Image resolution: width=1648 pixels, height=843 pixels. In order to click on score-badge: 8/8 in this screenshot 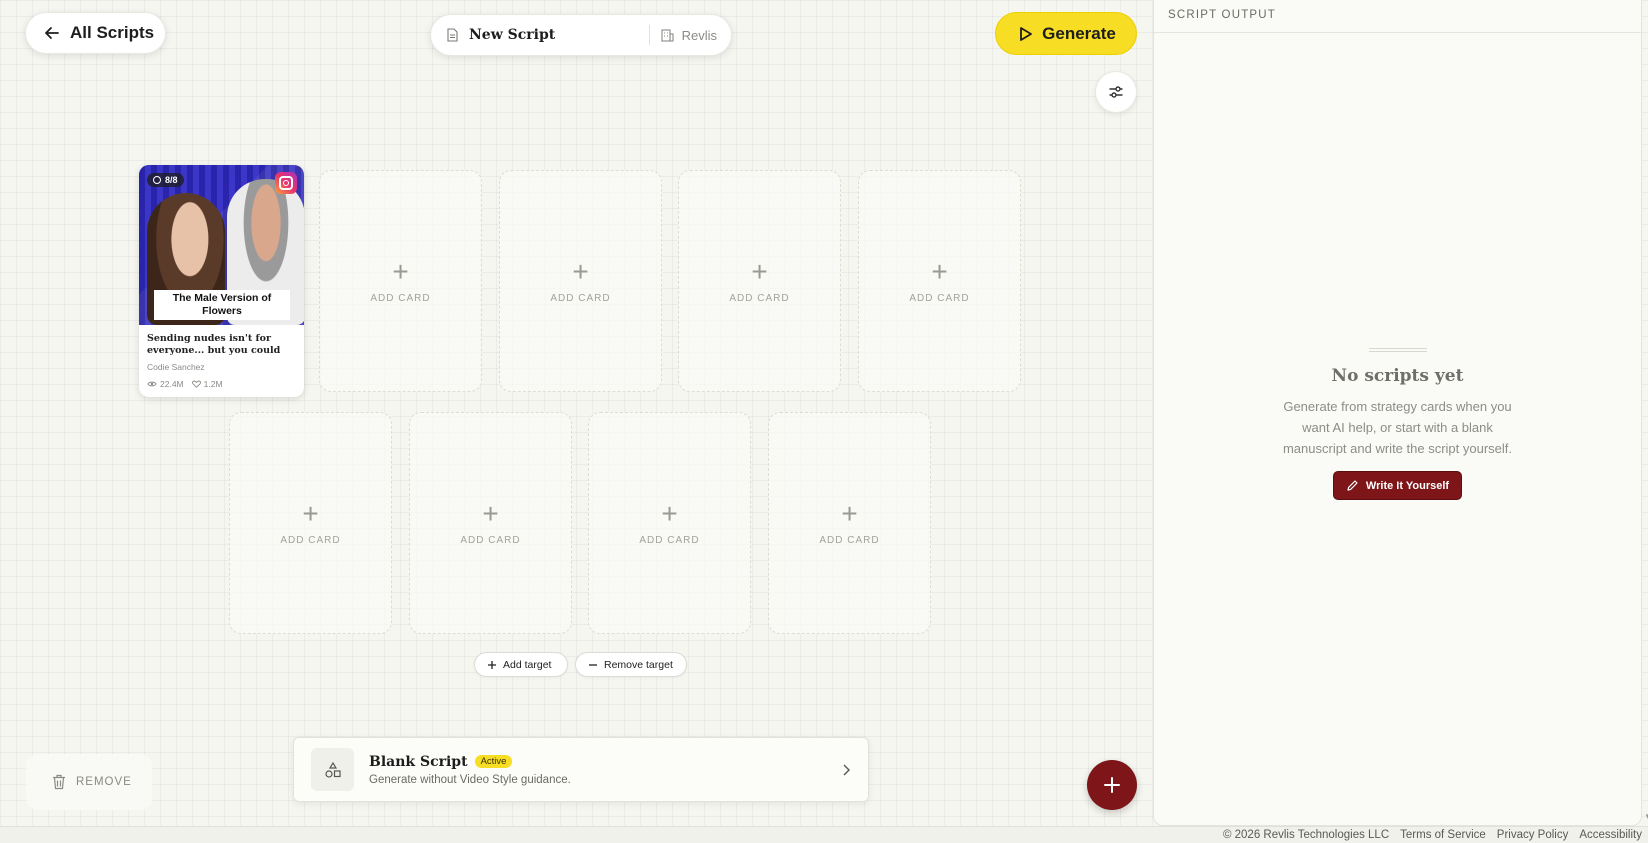, I will do `click(165, 180)`.